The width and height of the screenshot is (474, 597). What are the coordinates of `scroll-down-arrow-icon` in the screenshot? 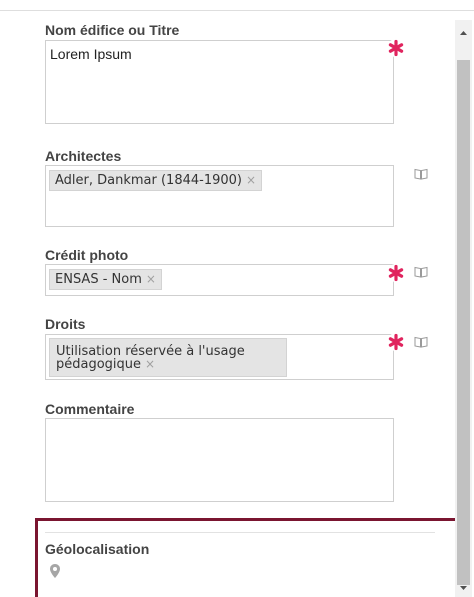 It's located at (463, 588).